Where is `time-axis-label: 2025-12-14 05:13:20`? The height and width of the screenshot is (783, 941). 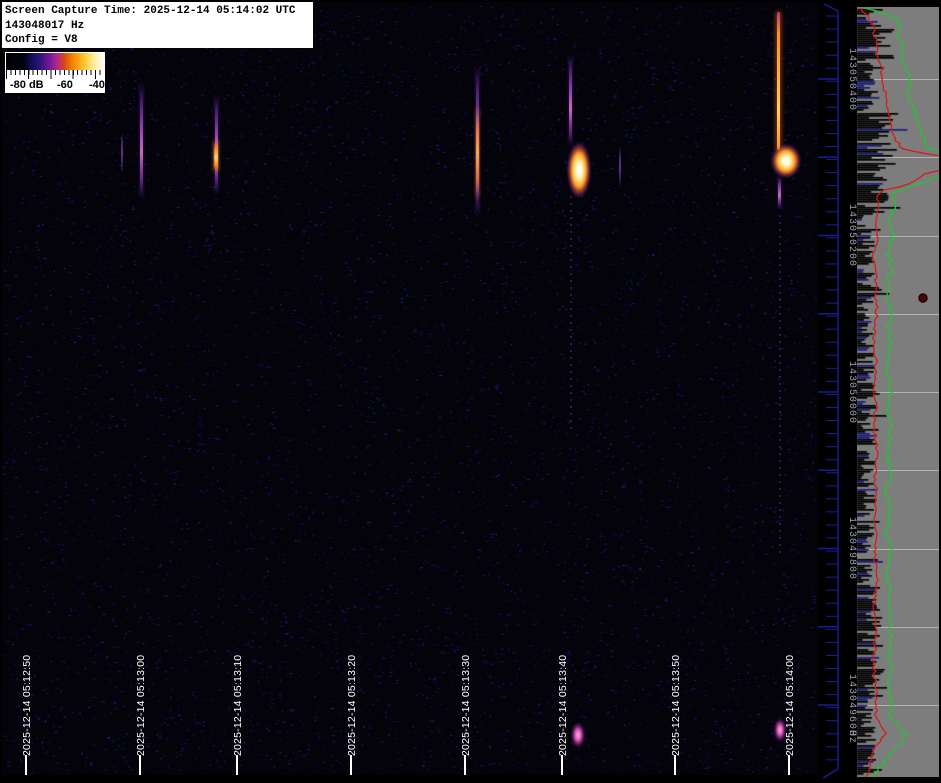
time-axis-label: 2025-12-14 05:13:20 is located at coordinates (352, 705).